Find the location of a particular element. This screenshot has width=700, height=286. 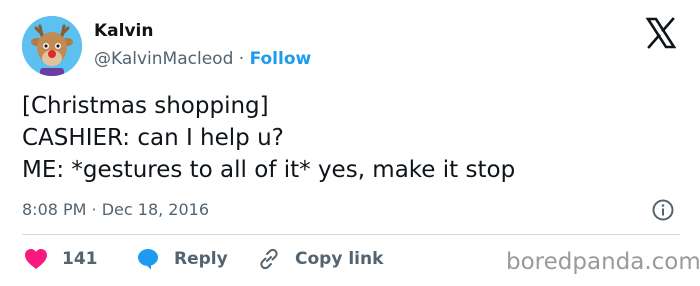

tweet-line: [Christmas shopping] is located at coordinates (145, 106).